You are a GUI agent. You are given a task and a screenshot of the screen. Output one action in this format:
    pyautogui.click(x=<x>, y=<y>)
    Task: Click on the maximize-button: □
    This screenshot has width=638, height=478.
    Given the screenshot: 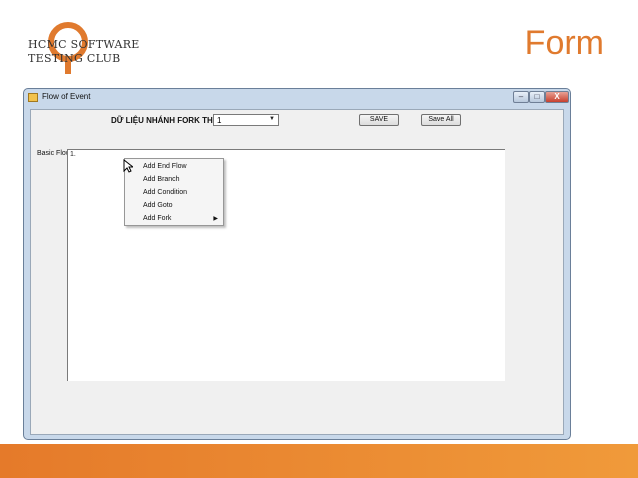 What is the action you would take?
    pyautogui.click(x=537, y=97)
    